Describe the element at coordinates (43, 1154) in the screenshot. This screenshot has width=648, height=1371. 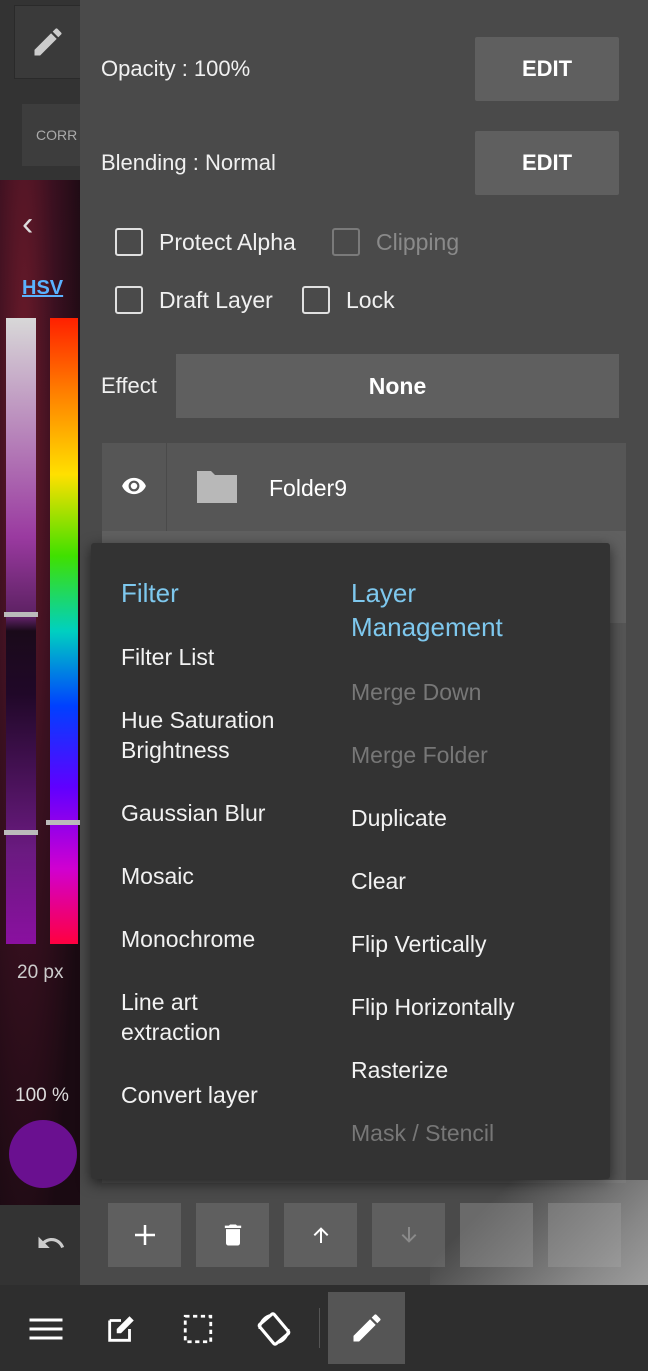
I see `current-color-swatch` at that location.